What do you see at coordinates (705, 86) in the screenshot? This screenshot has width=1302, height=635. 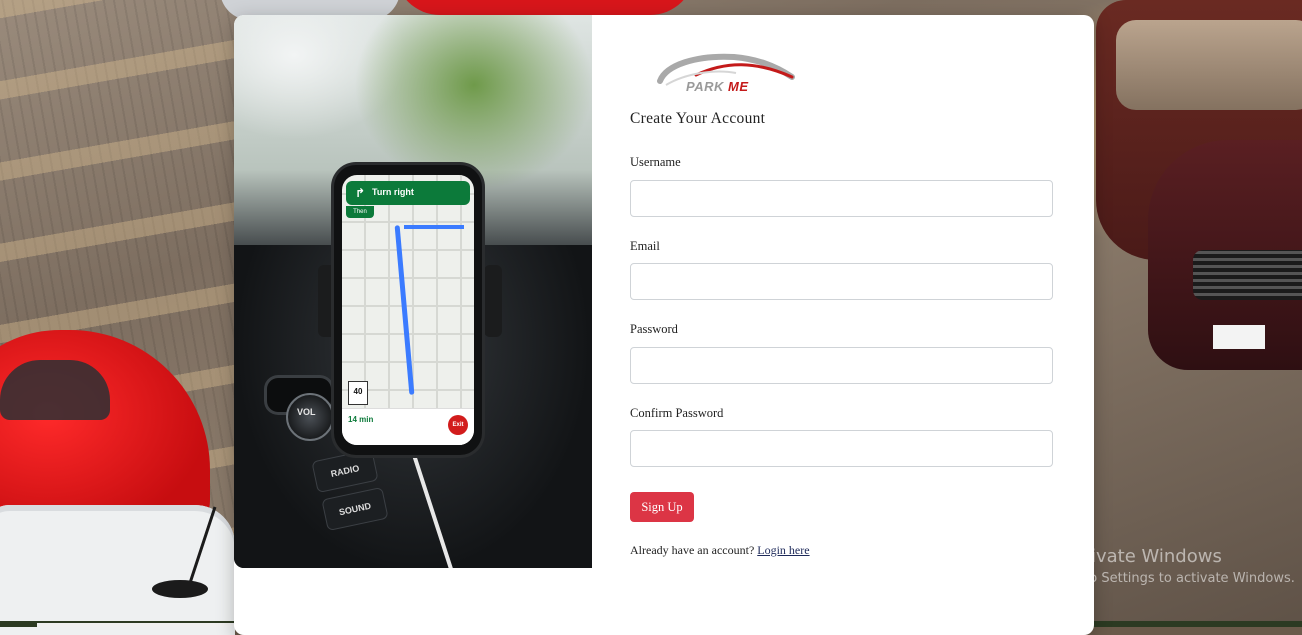 I see `logo-park: PARK` at bounding box center [705, 86].